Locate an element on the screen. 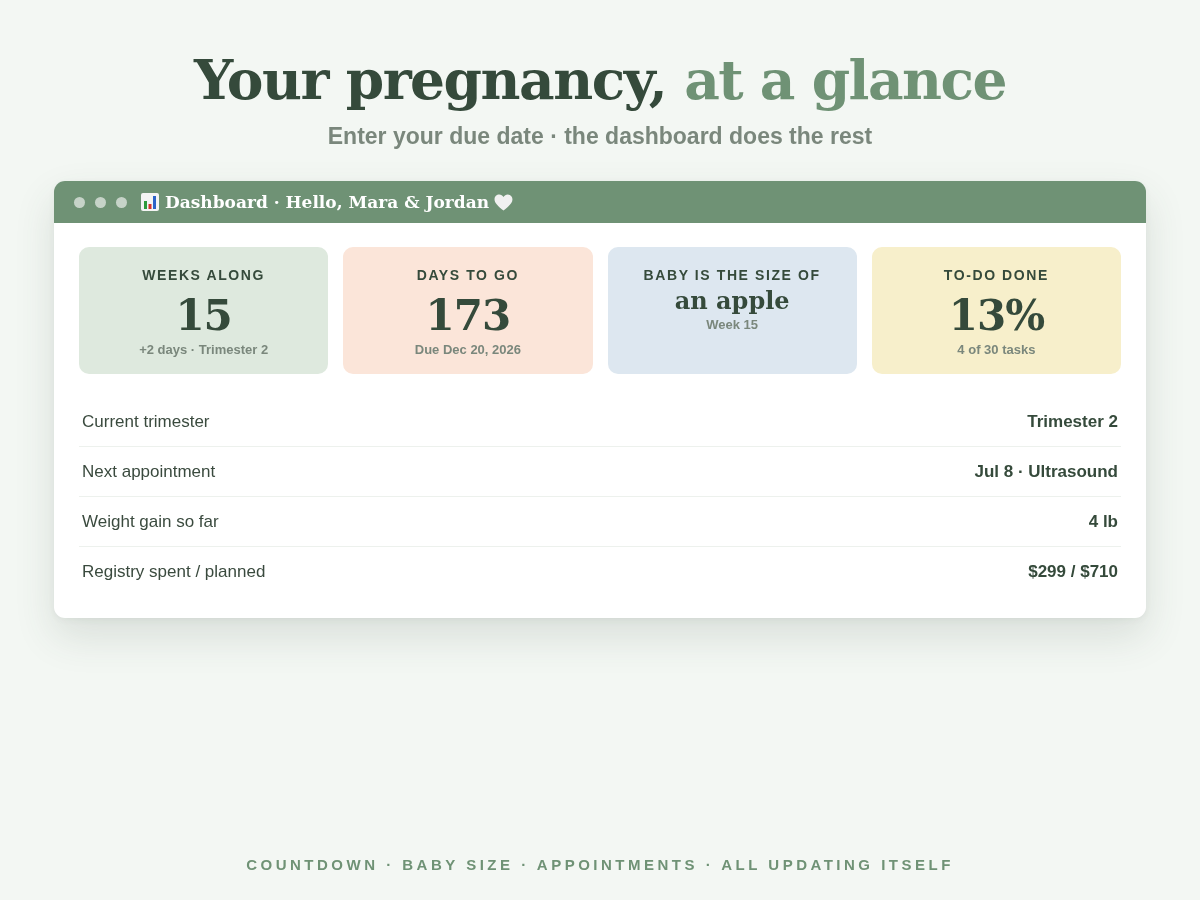  card-label: BABY IS THE SIZE OF is located at coordinates (732, 275).